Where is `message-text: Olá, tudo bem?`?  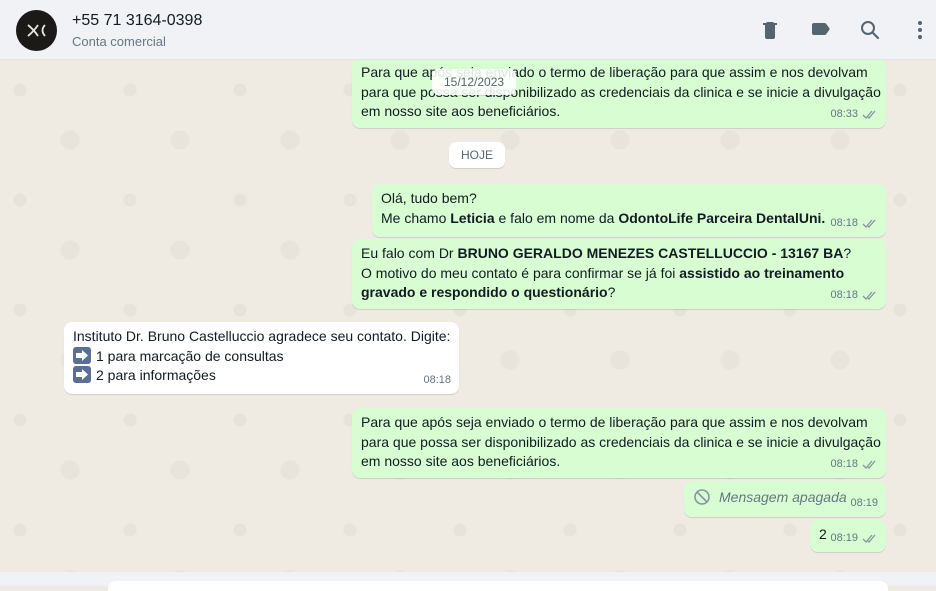 message-text: Olá, tudo bem? is located at coordinates (429, 198).